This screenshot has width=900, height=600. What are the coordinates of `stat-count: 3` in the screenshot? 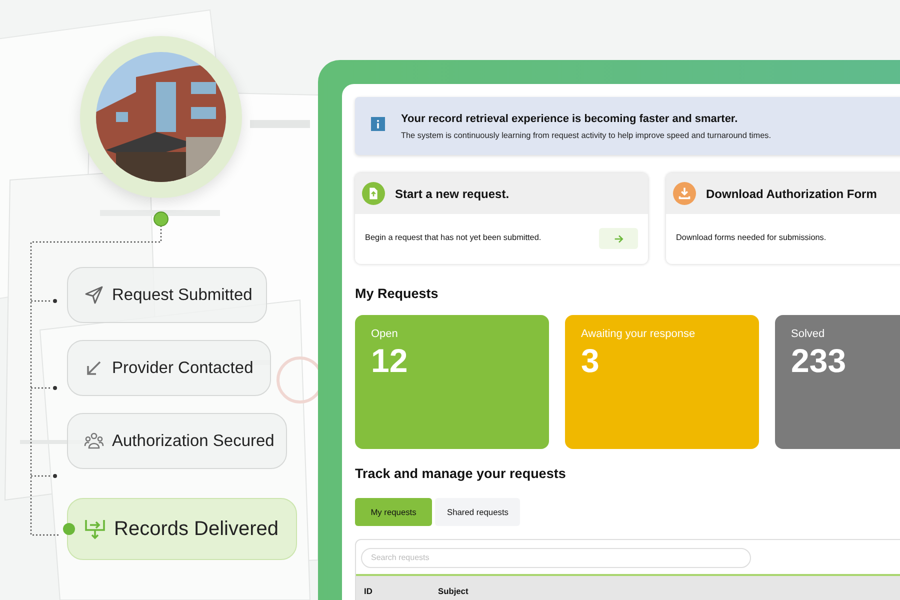 It's located at (590, 361).